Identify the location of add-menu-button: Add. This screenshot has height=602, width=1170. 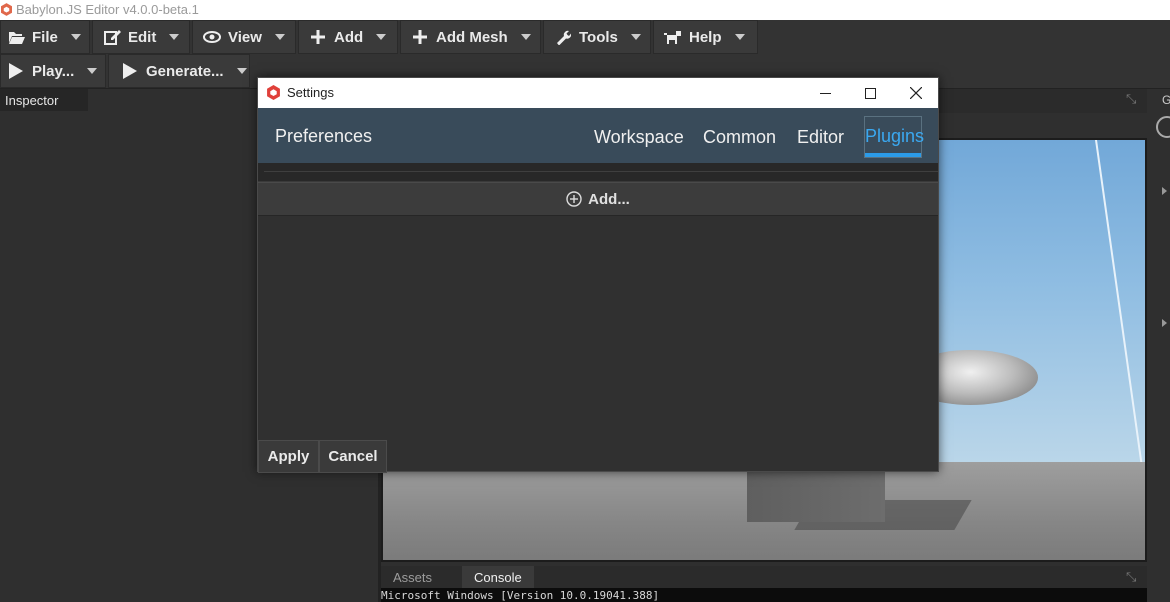
(348, 37).